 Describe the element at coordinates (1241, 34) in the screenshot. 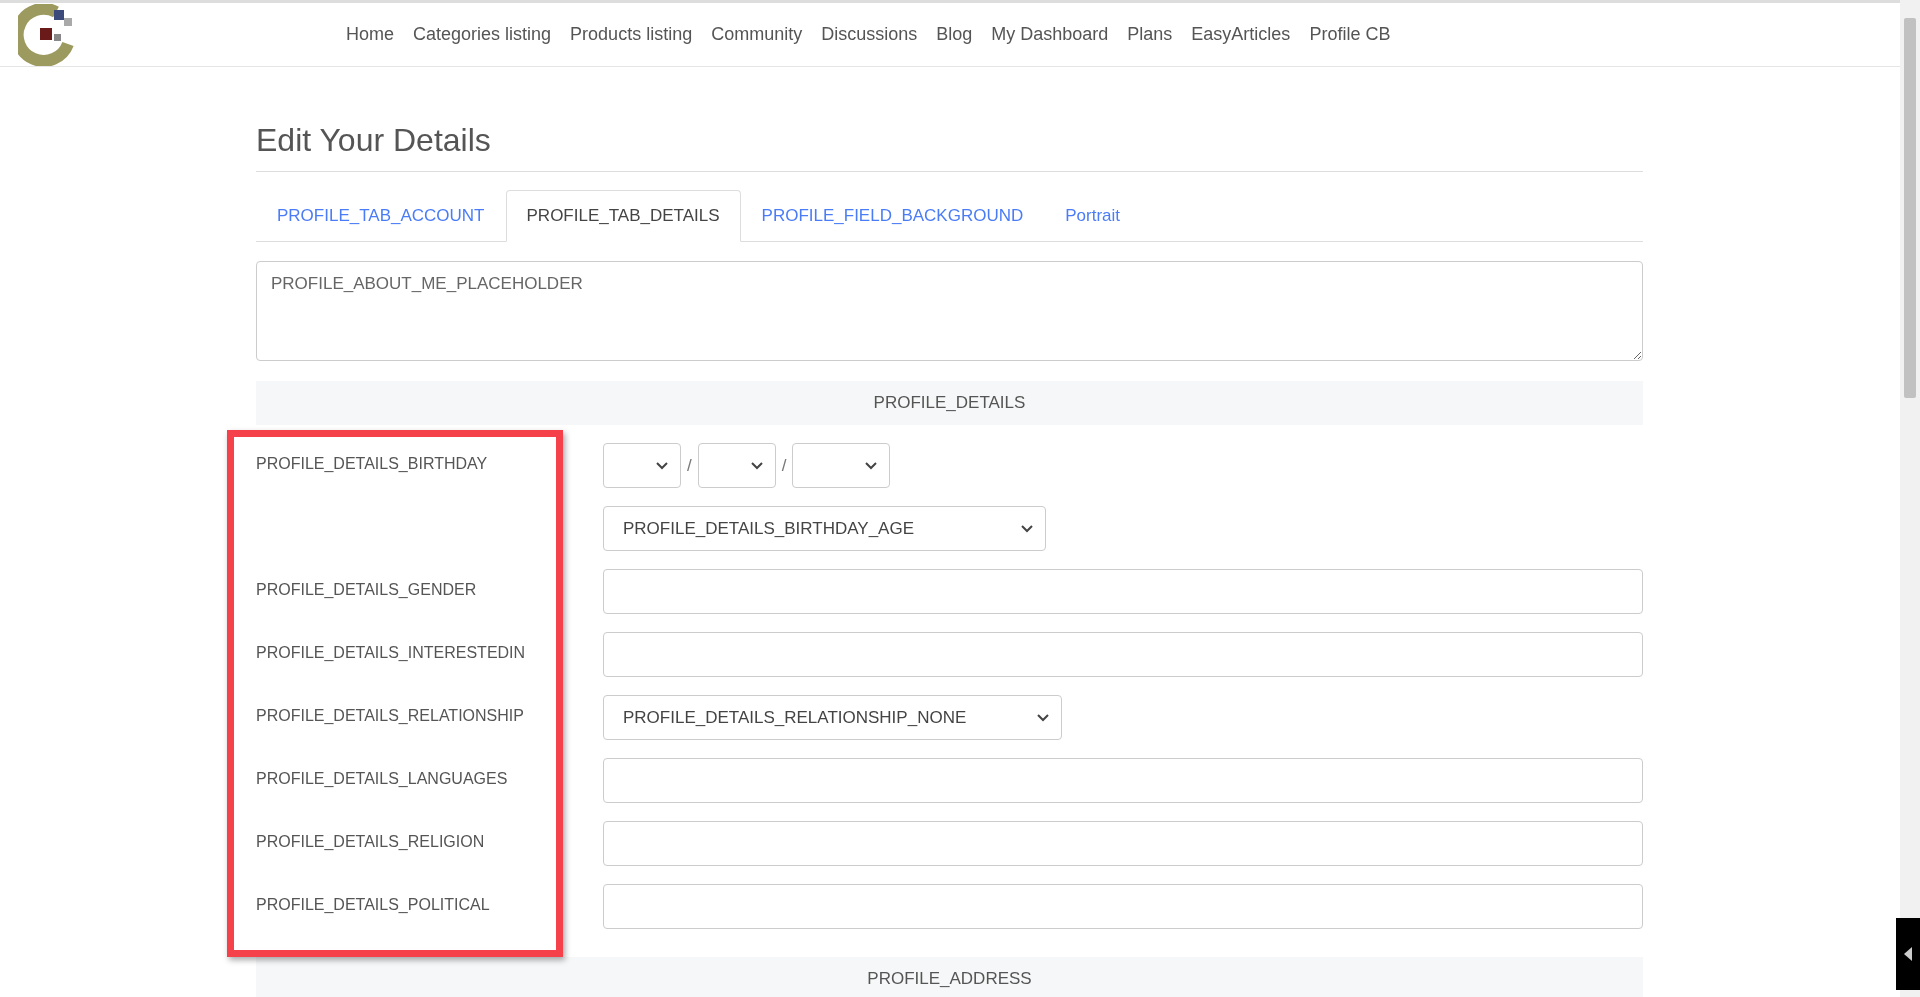

I see `nav-link: EasyArticles` at that location.